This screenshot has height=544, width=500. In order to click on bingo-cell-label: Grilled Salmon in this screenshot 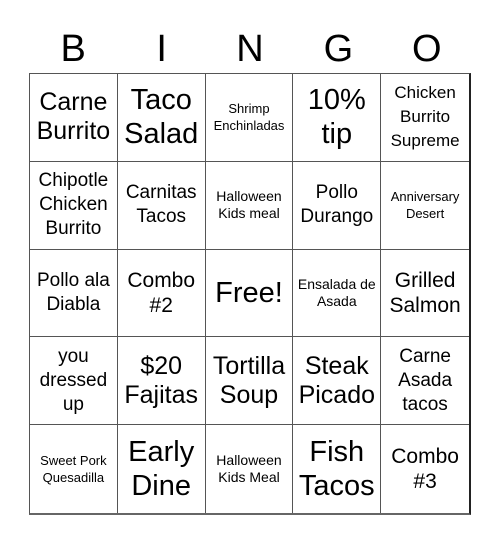, I will do `click(425, 292)`.